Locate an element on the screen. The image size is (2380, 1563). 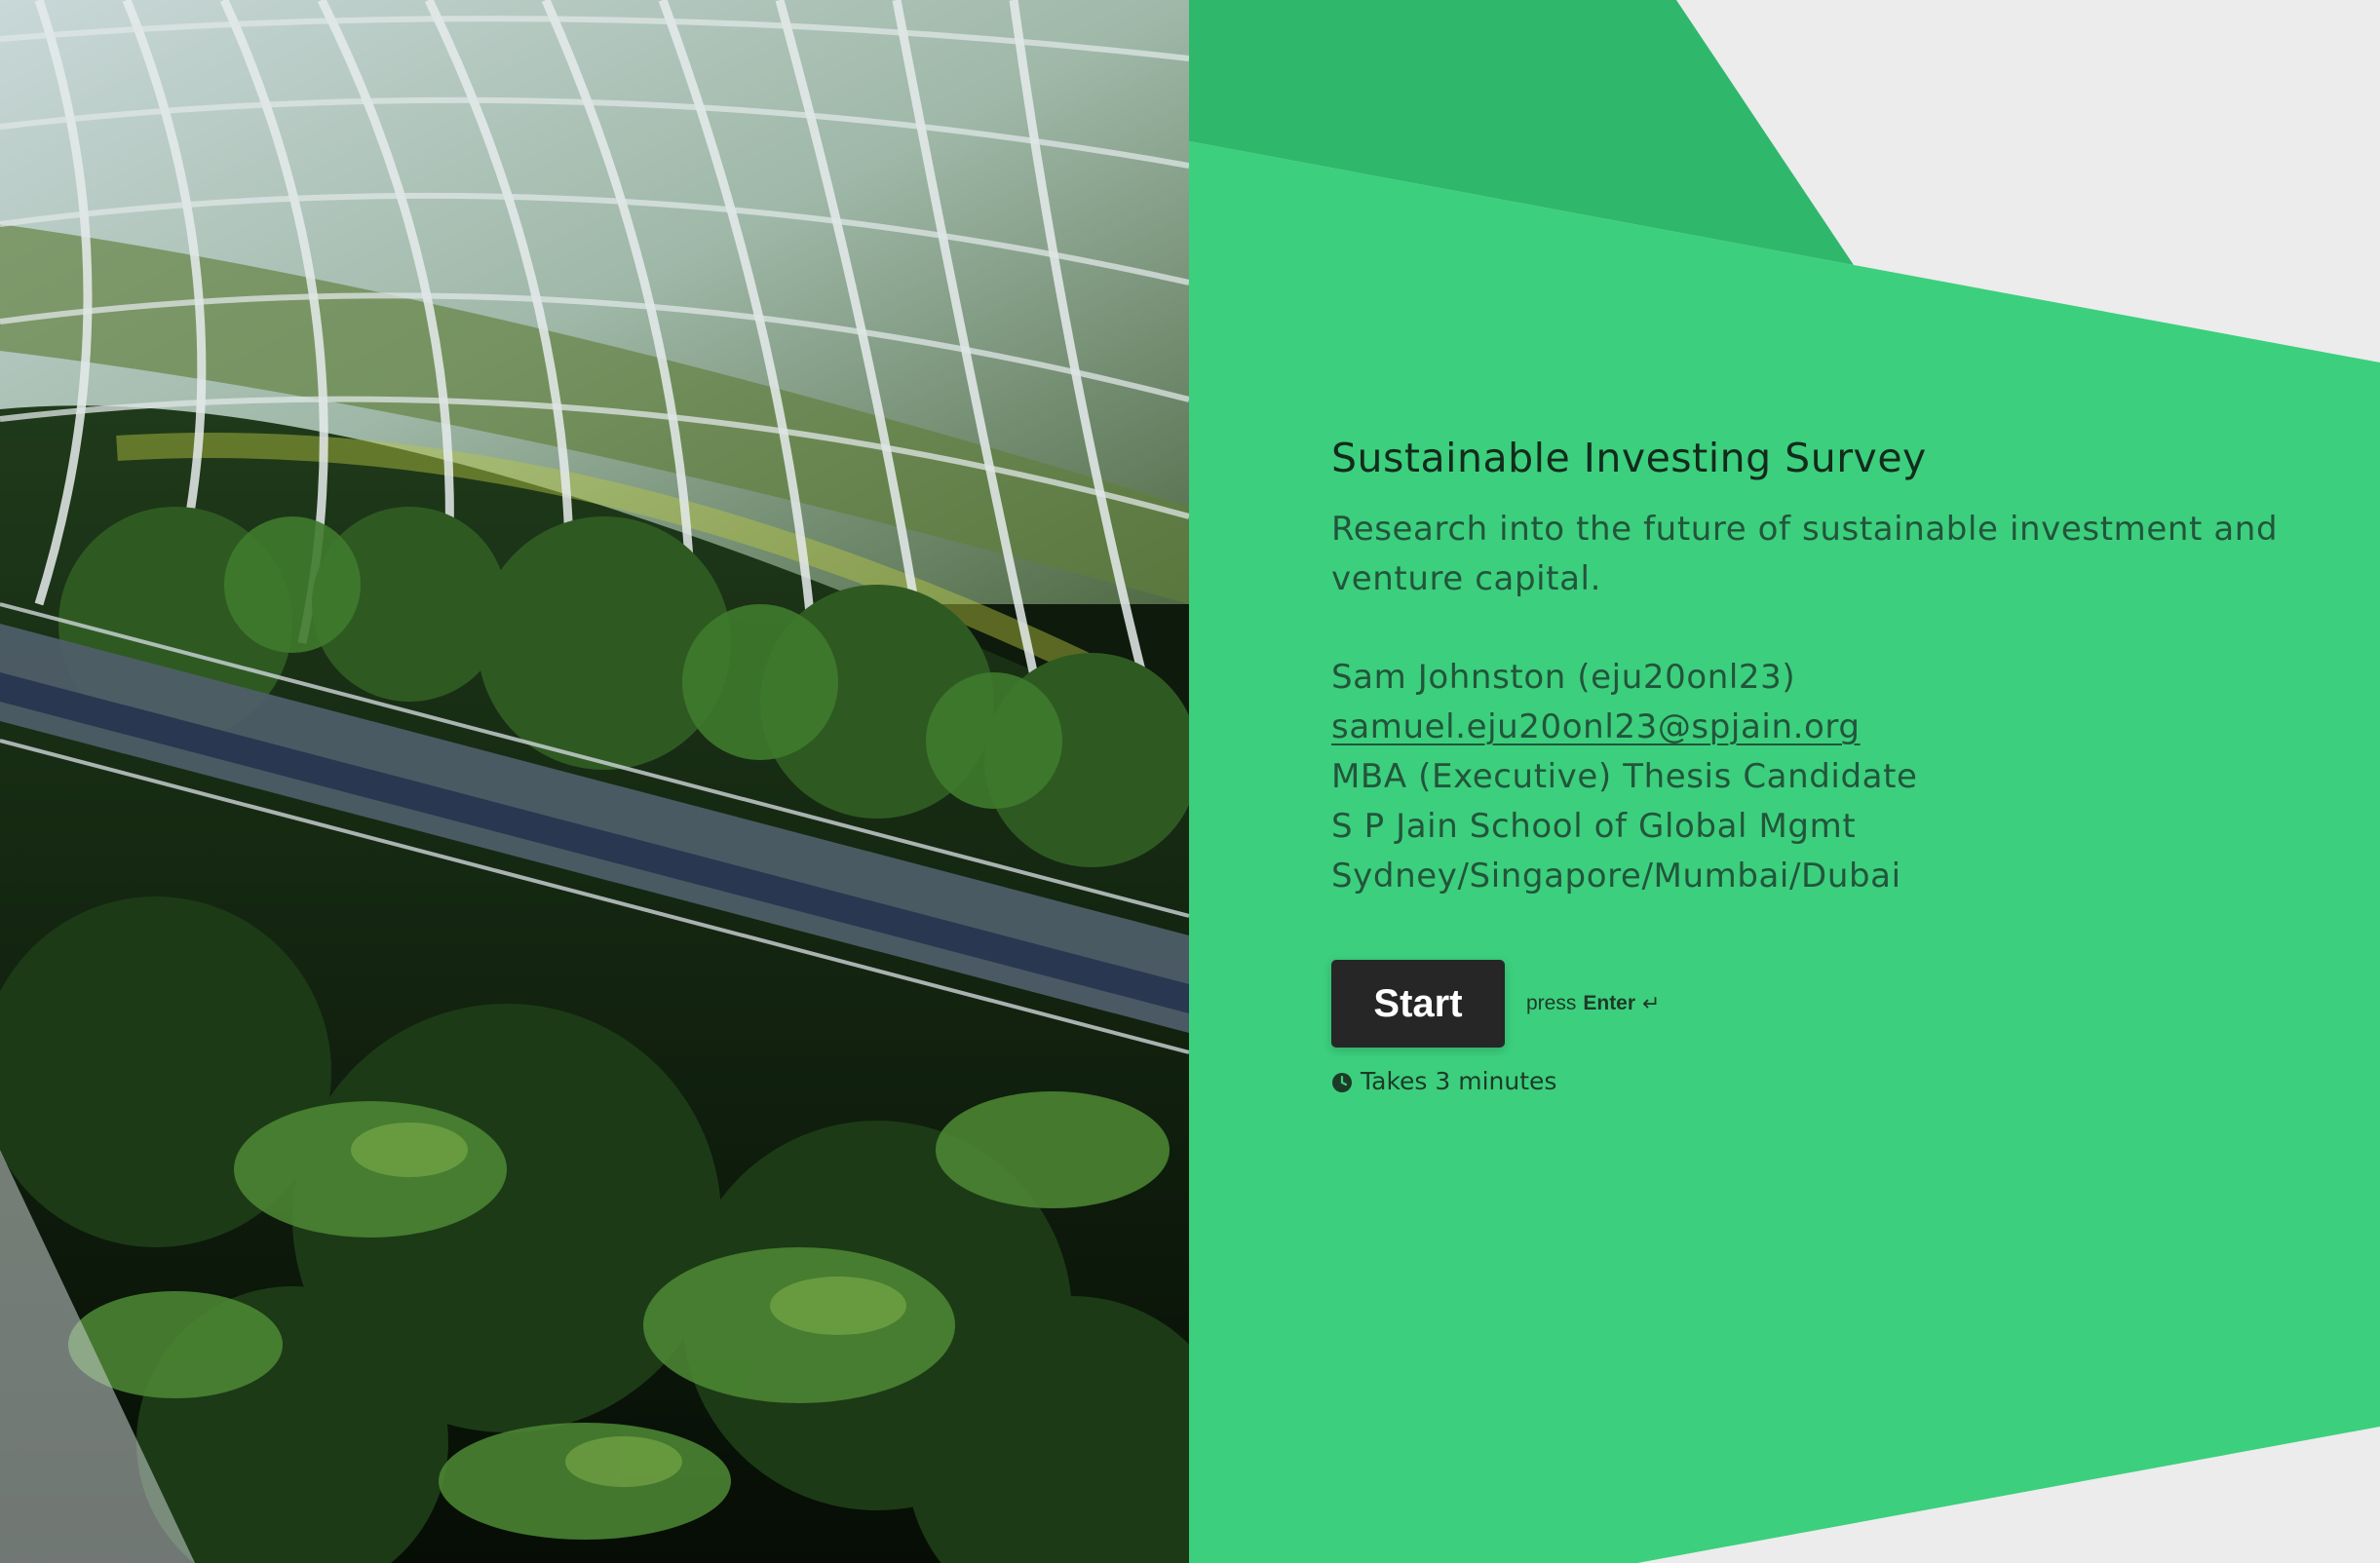
author-school: S P Jain School of Global Mgmt is located at coordinates (1594, 827).